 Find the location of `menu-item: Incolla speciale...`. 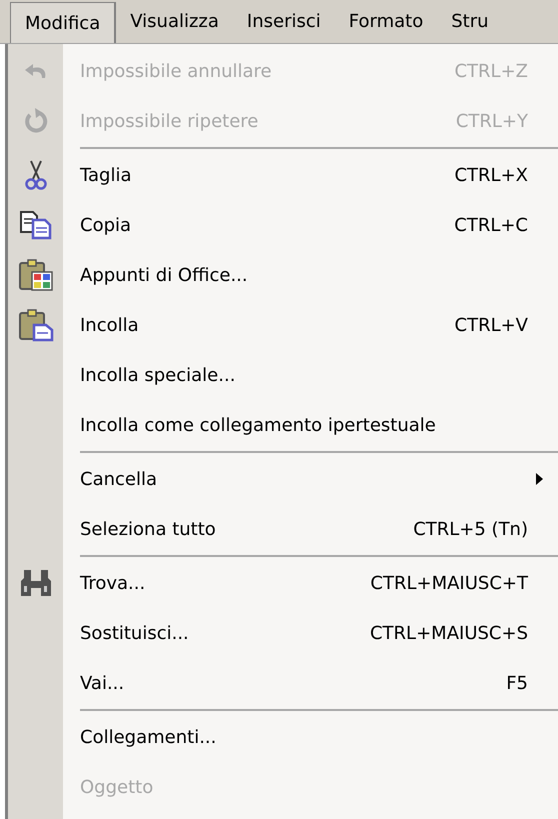

menu-item: Incolla speciale... is located at coordinates (283, 375).